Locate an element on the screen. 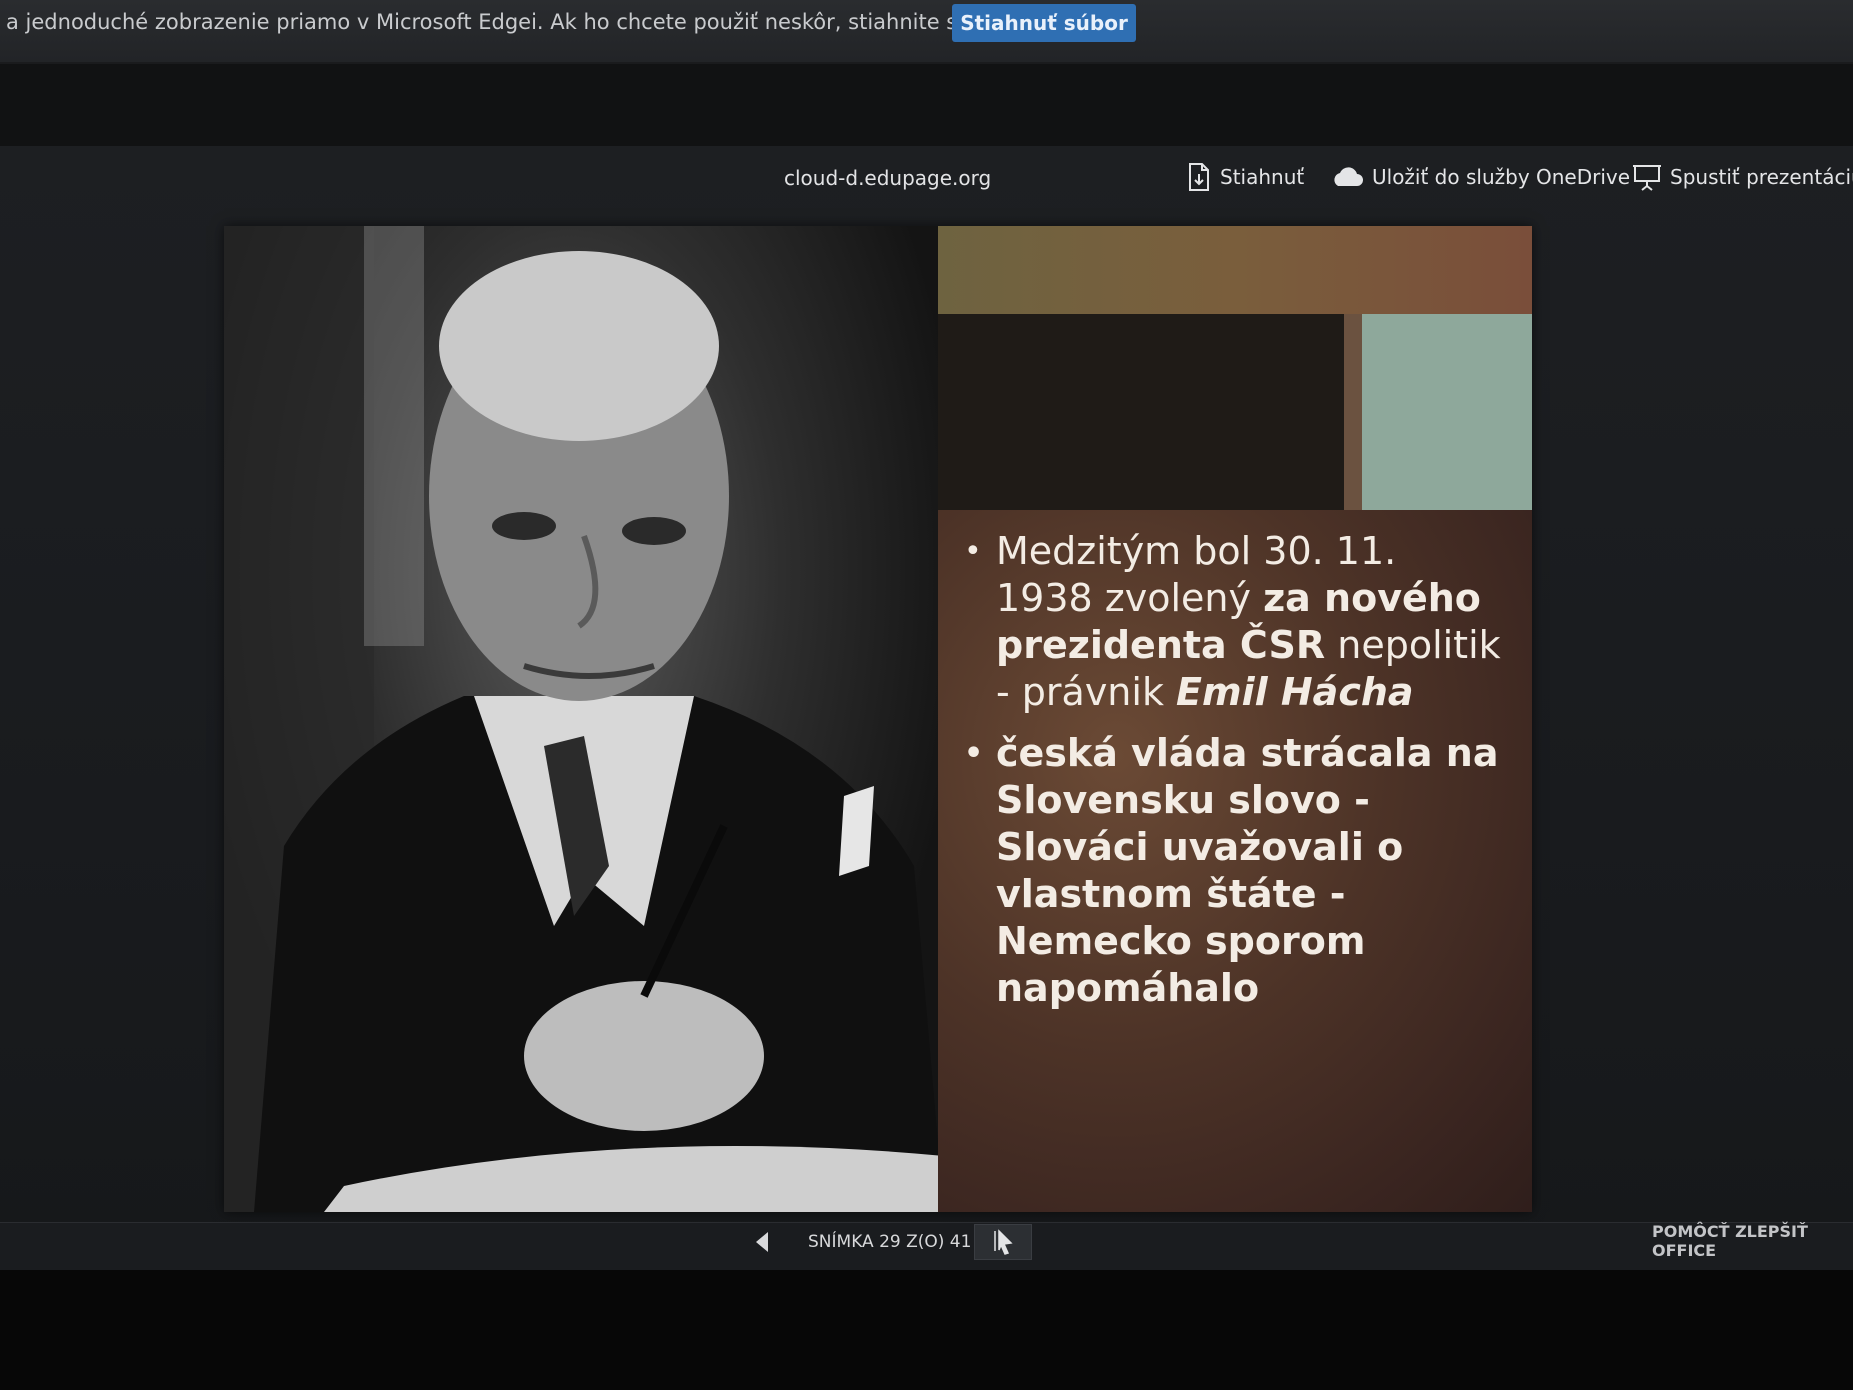 Image resolution: width=1853 pixels, height=1390 pixels. top-dark-band is located at coordinates (926, 105).